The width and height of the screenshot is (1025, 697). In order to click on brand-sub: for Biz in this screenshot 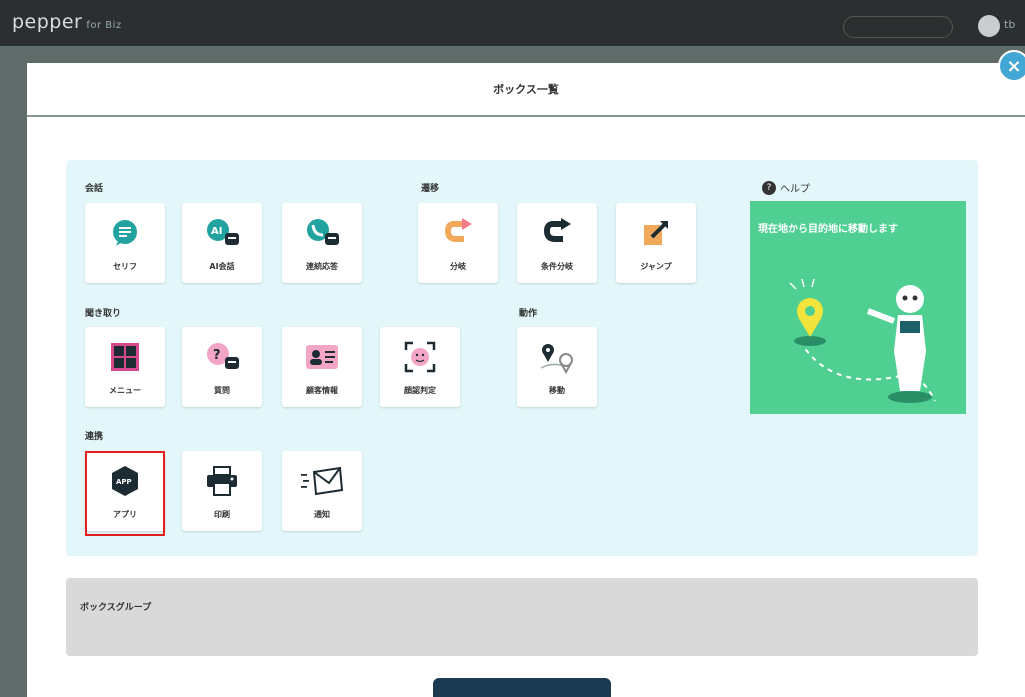, I will do `click(104, 25)`.